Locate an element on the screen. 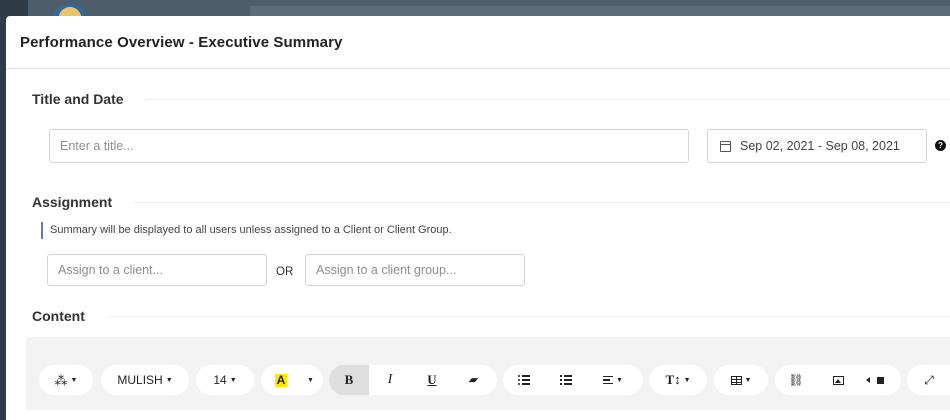 The image size is (950, 420). highlight-color-button: A is located at coordinates (281, 380).